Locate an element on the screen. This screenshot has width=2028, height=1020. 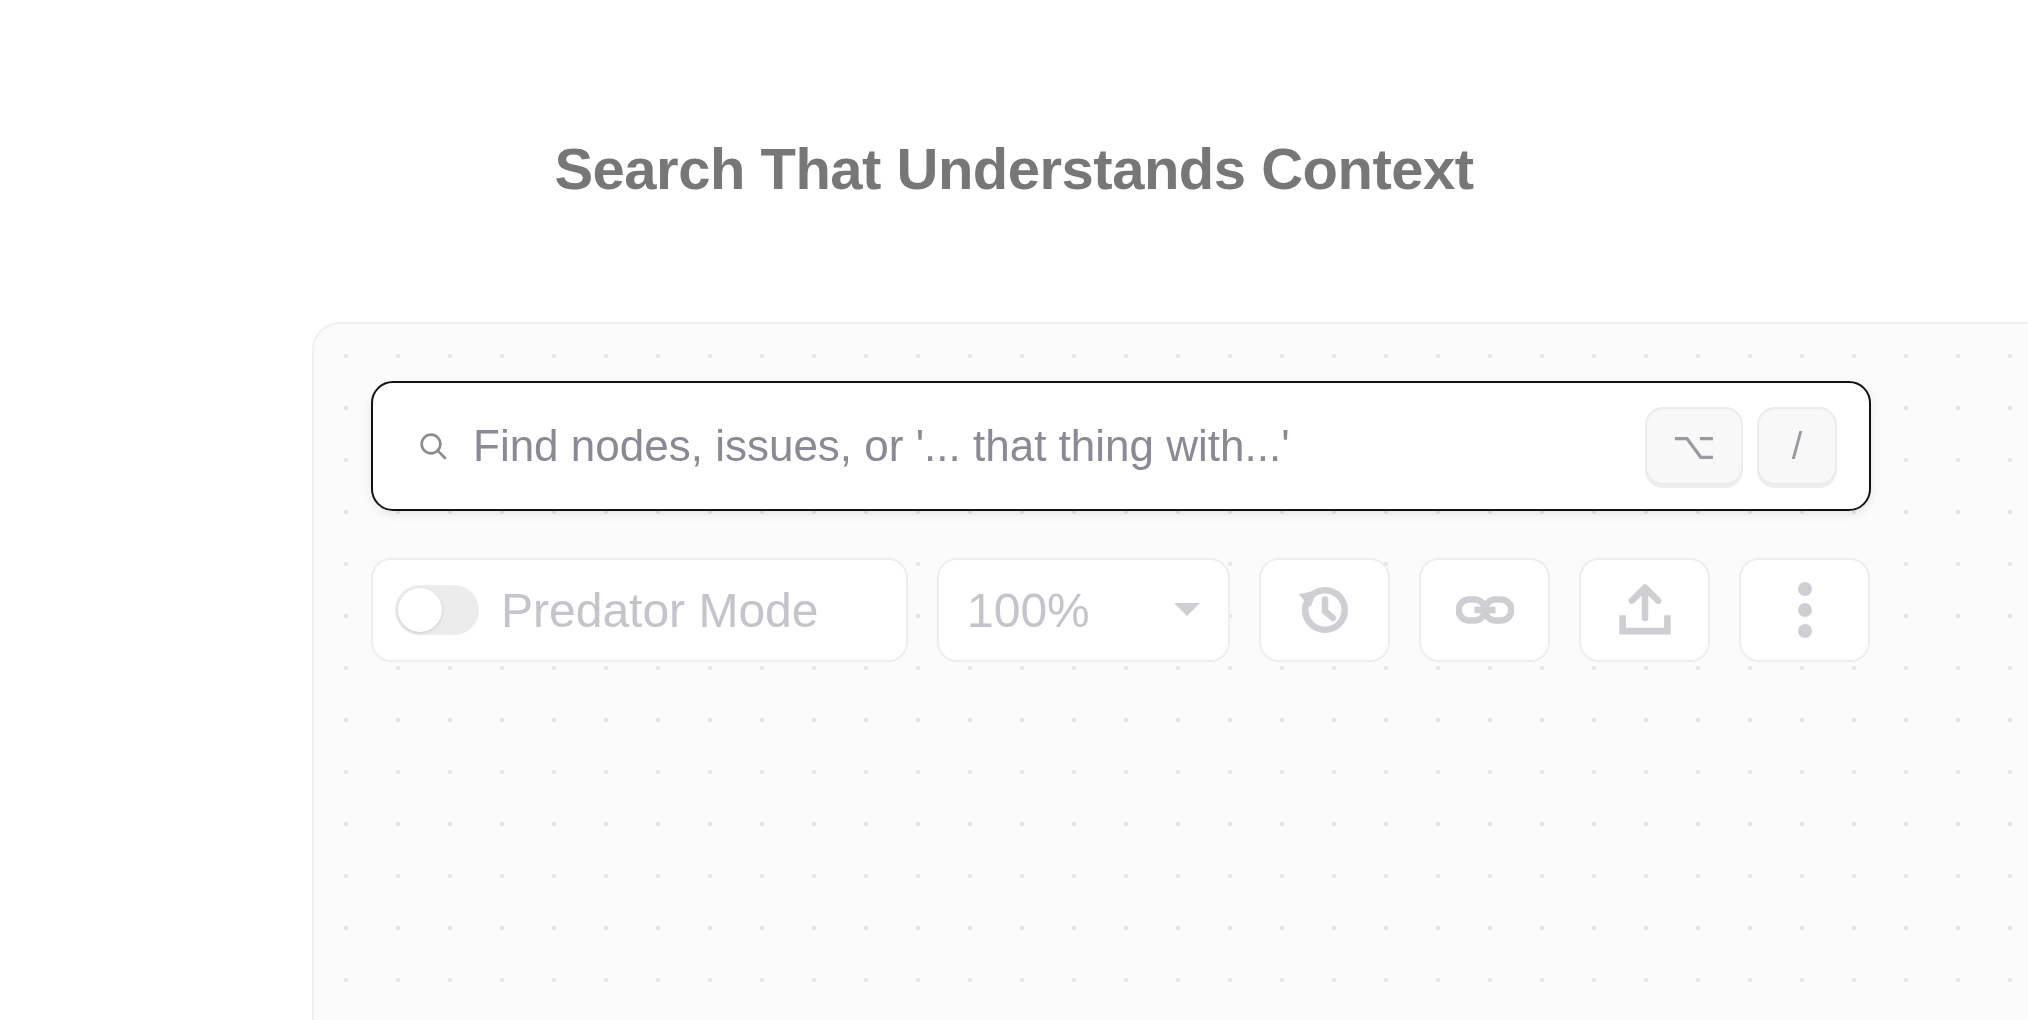
toggle-label: Predator Mode is located at coordinates (660, 610).